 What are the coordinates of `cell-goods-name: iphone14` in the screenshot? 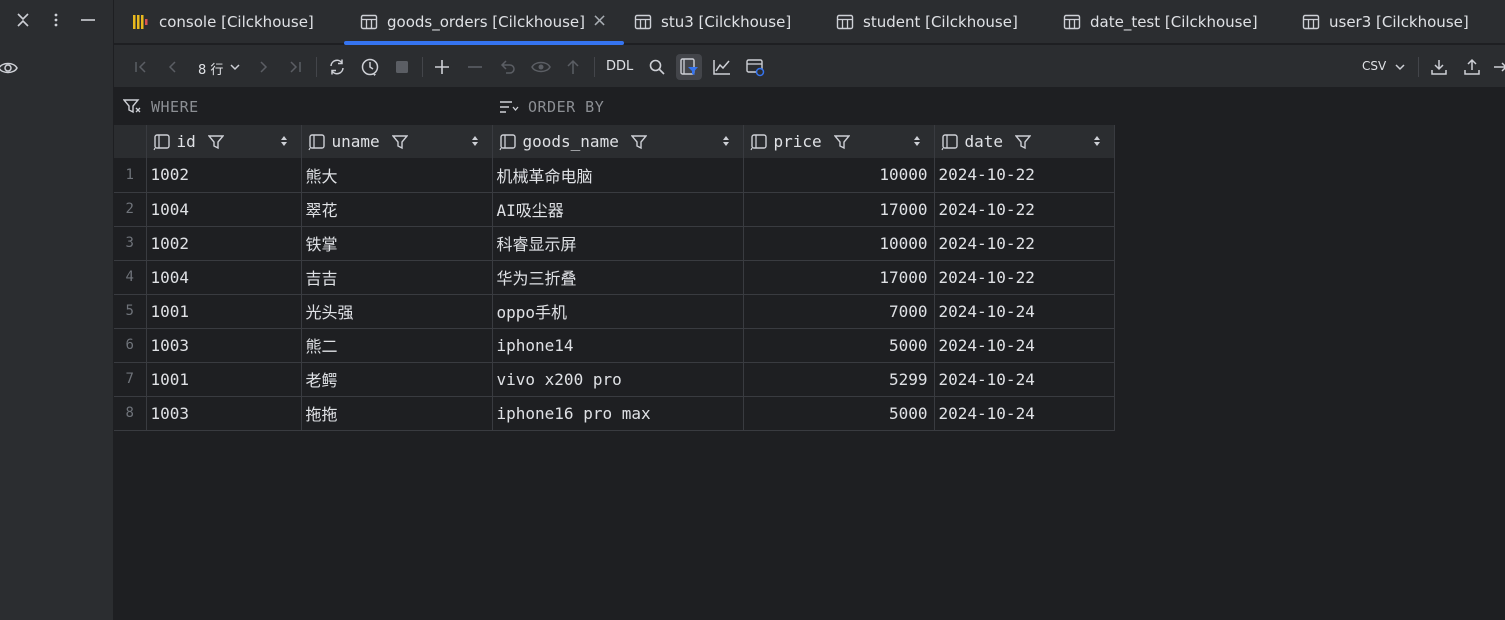 It's located at (618, 345).